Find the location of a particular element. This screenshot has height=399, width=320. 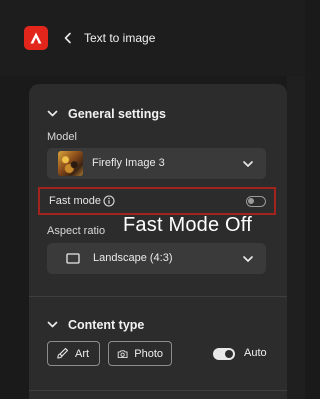

camera-icon is located at coordinates (122, 353).